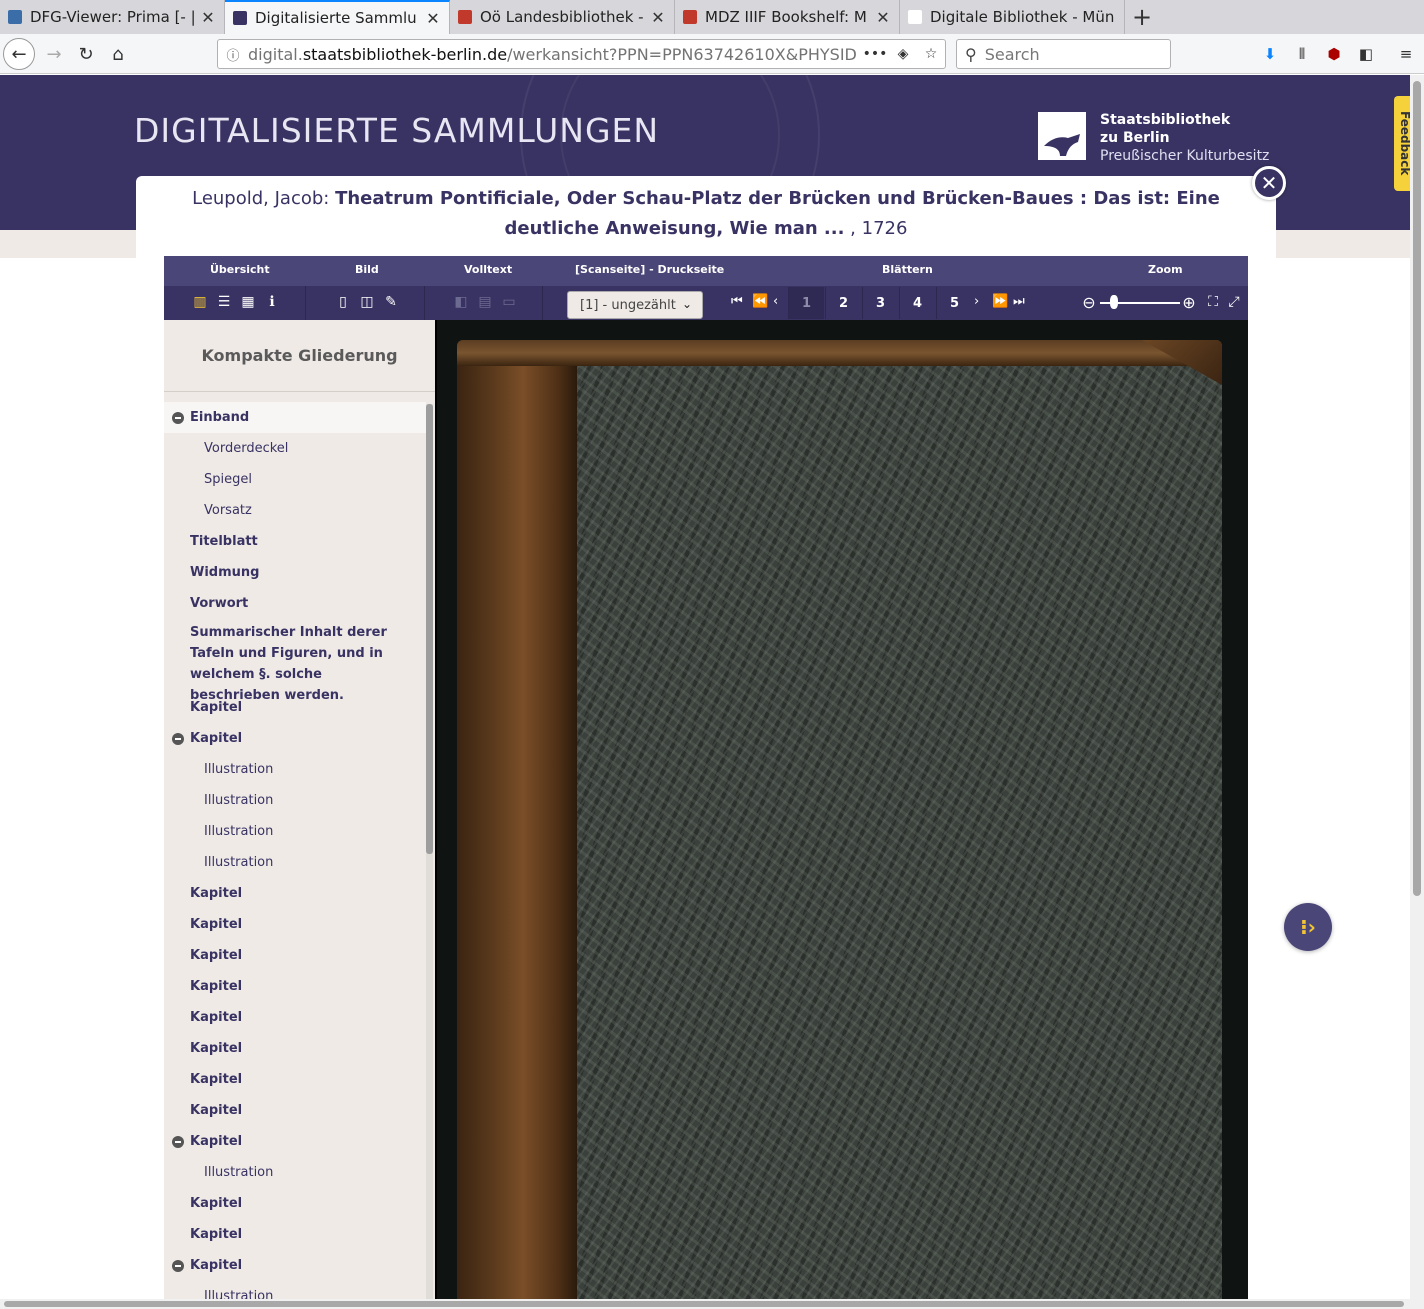 Image resolution: width=1424 pixels, height=1309 pixels. I want to click on structure-item: Widmung, so click(295, 572).